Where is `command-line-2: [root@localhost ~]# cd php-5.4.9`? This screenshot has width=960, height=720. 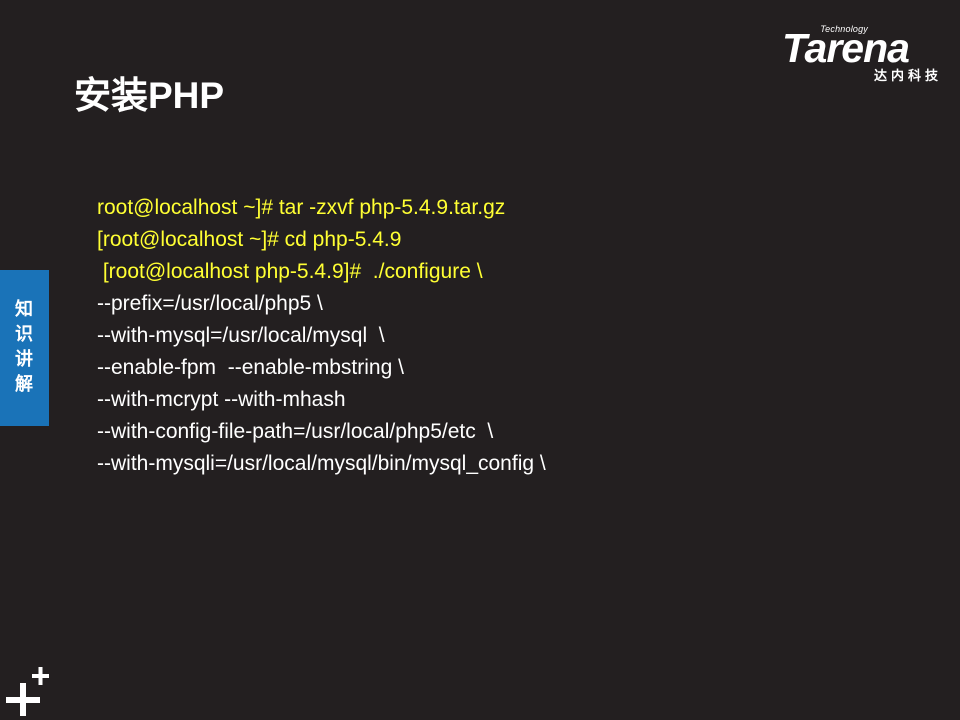
command-line-2: [root@localhost ~]# cd php-5.4.9 is located at coordinates (249, 239).